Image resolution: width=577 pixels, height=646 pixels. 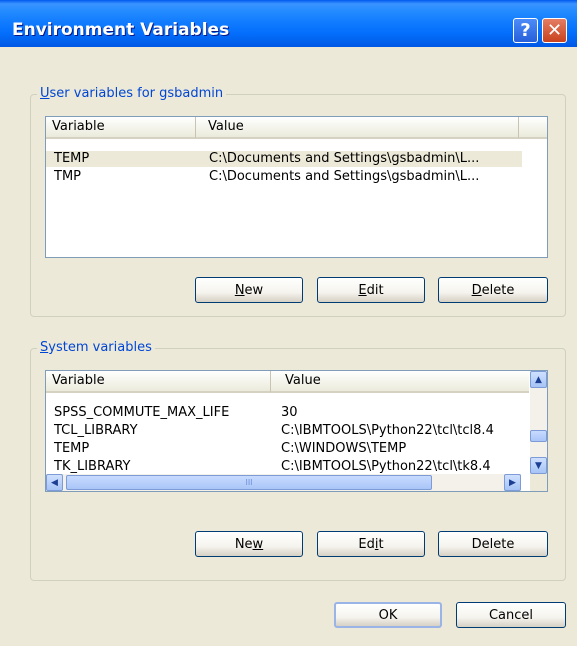 I want to click on system-row: TEMP C:\WINDOWS\TEMP, so click(x=289, y=449).